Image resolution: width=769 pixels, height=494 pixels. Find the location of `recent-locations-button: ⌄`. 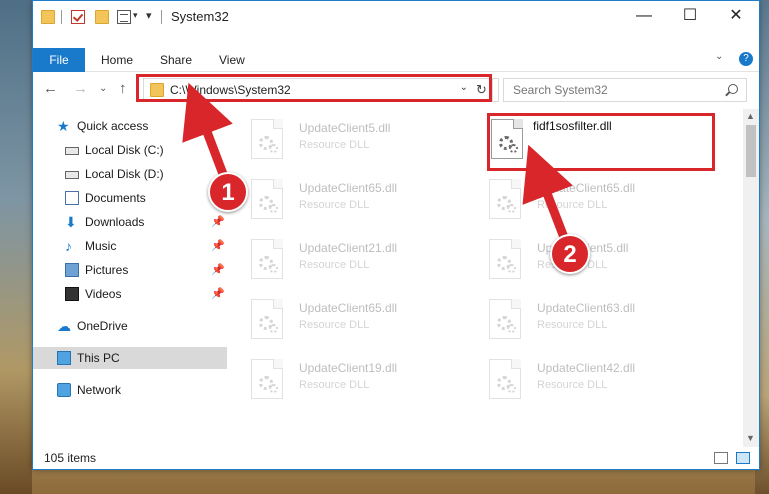

recent-locations-button: ⌄ is located at coordinates (103, 88).